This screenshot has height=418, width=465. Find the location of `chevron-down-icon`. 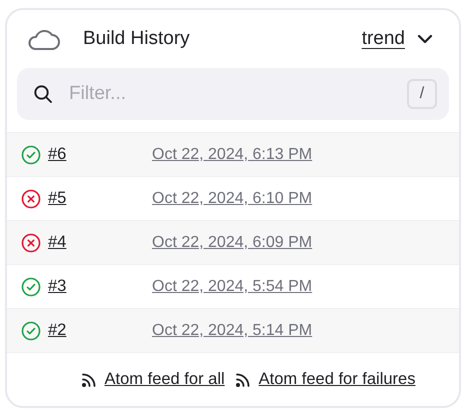

chevron-down-icon is located at coordinates (425, 39).